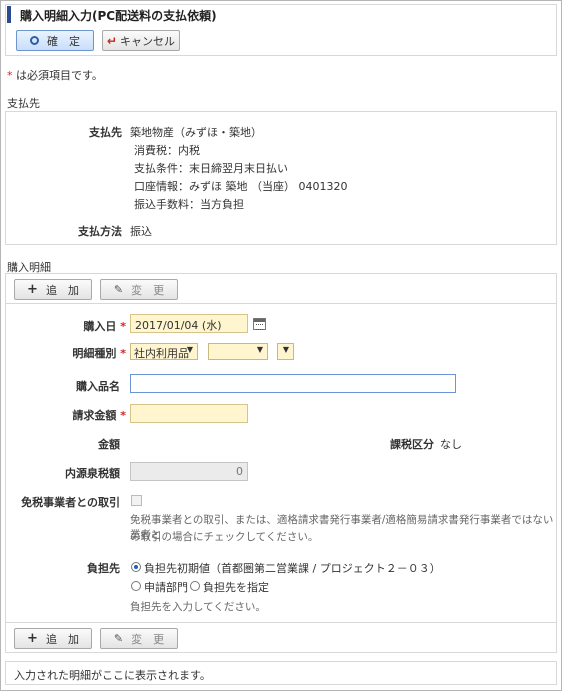 The height and width of the screenshot is (691, 562). I want to click on burden-default-radio, so click(136, 567).